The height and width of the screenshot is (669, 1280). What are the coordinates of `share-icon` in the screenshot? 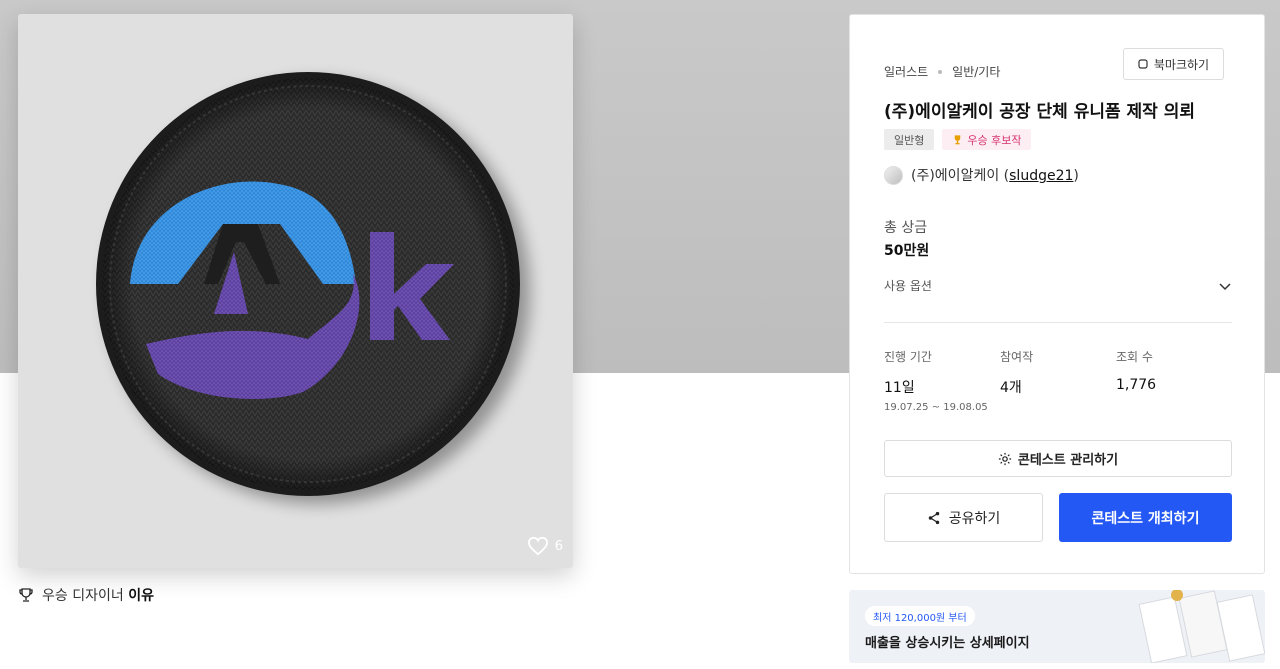 It's located at (933, 517).